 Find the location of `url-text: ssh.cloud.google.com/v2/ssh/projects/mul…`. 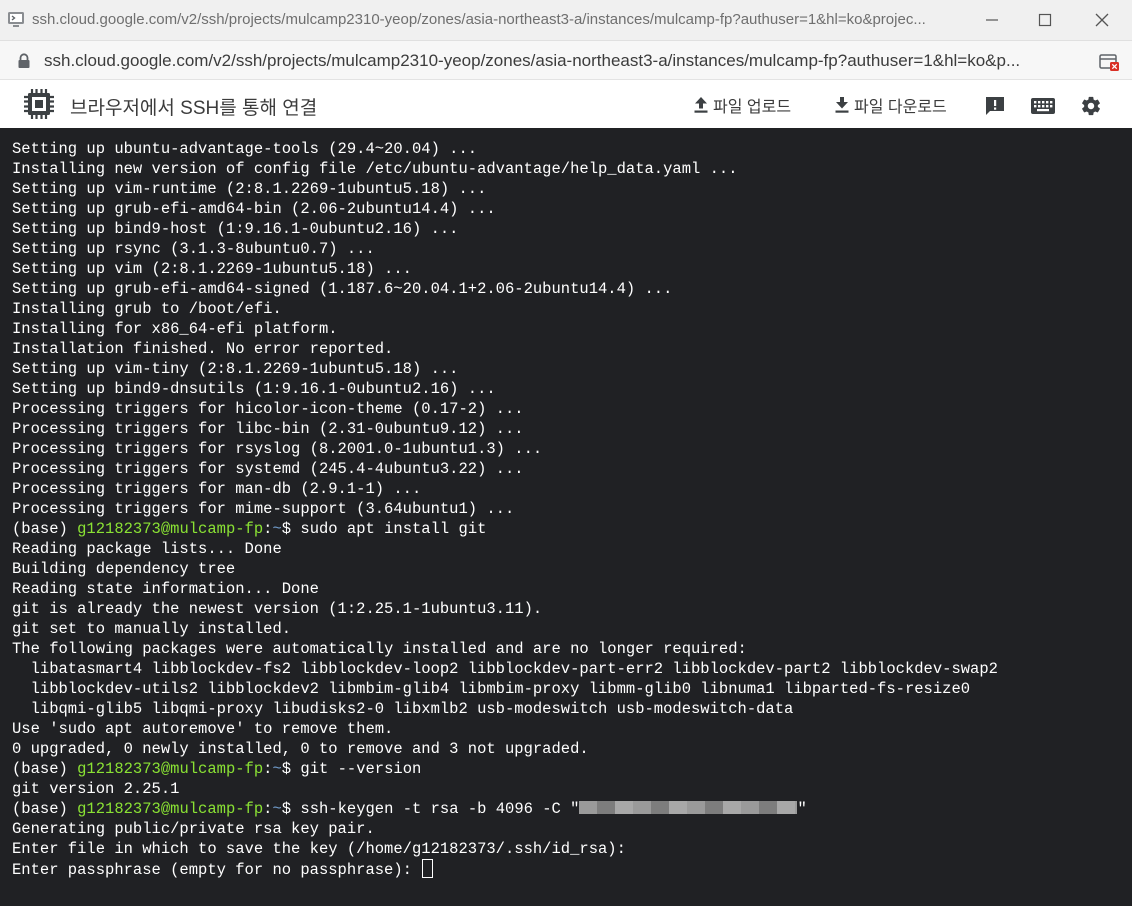

url-text: ssh.cloud.google.com/v2/ssh/projects/mul… is located at coordinates (566, 61).